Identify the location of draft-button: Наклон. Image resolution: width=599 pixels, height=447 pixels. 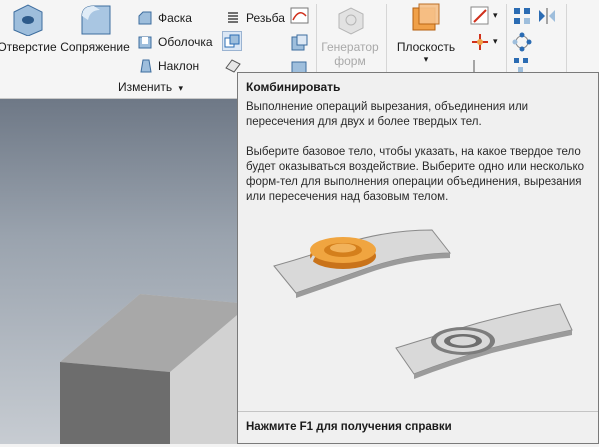
(168, 66).